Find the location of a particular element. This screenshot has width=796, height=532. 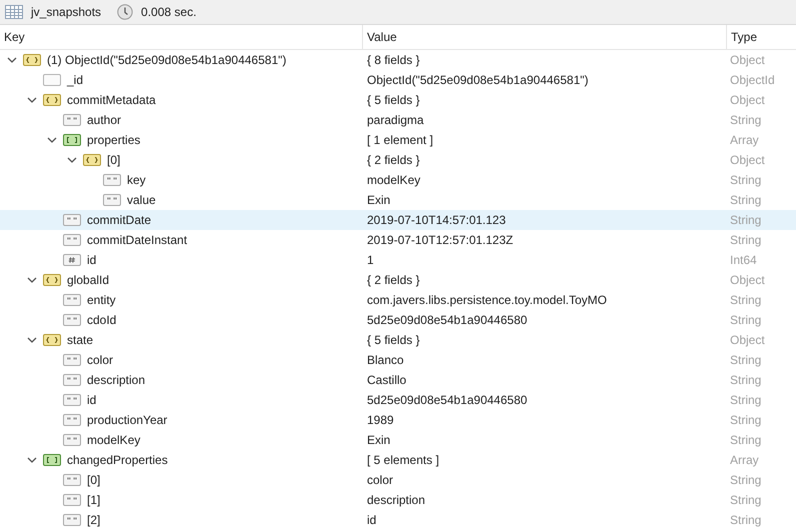

tree-row: _id ObjectId("5d25e09d08e54b1a90446581") ObjectId is located at coordinates (398, 80).